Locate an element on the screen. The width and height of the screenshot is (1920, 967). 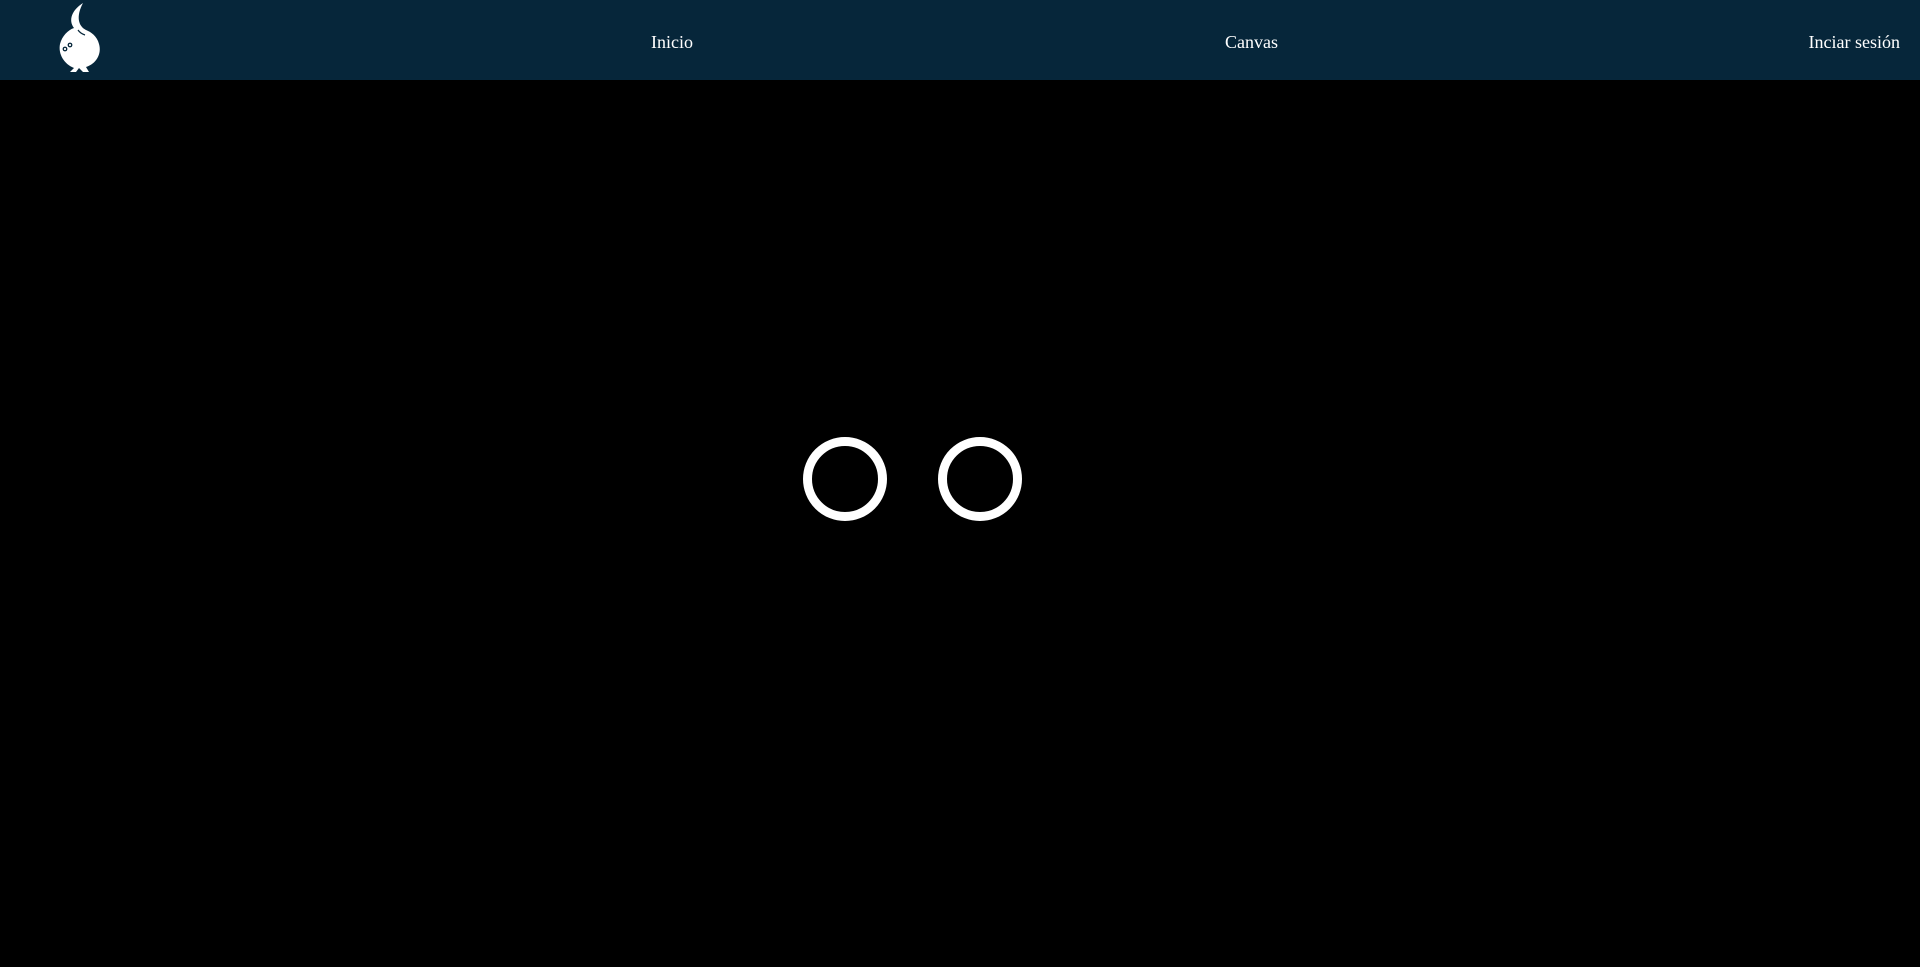
flame-creature-logo-icon is located at coordinates (79, 37).